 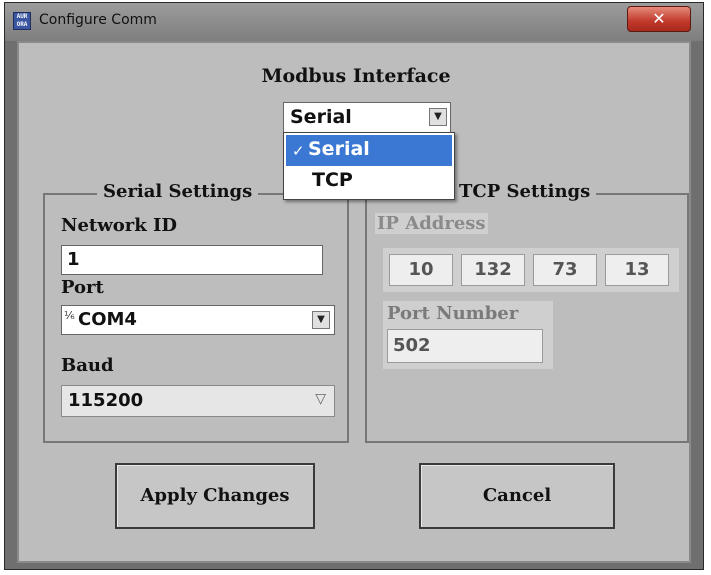 What do you see at coordinates (69, 315) in the screenshot?
I see `port-type-icon: ⅙` at bounding box center [69, 315].